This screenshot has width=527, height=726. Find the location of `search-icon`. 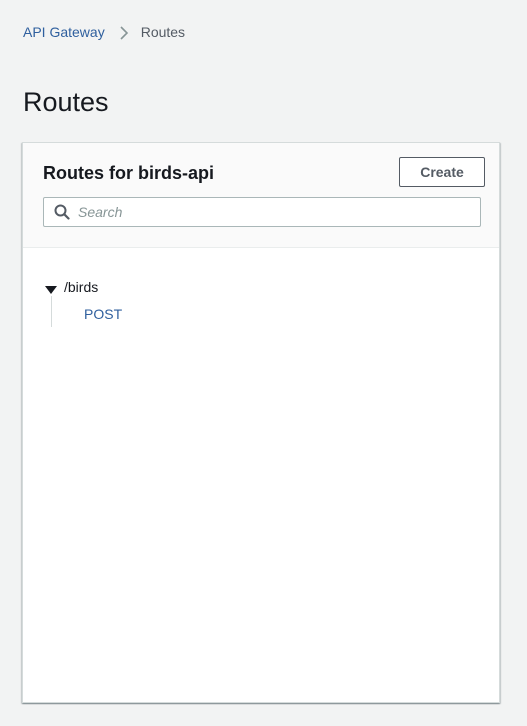

search-icon is located at coordinates (62, 212).